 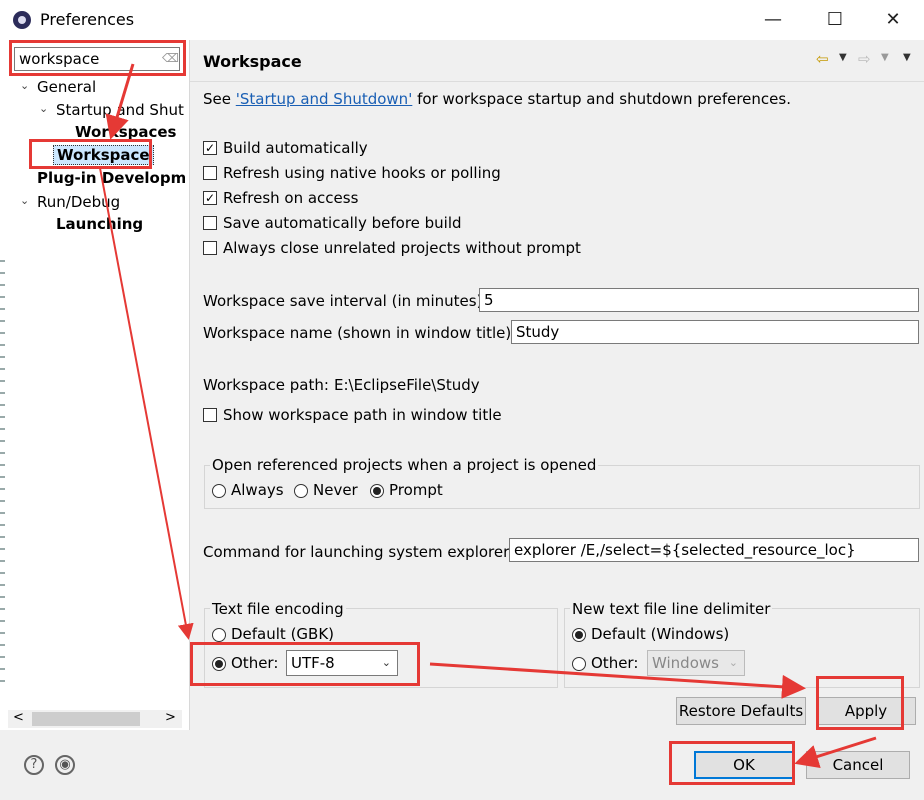 I want to click on arrow-workspace-to-encoding, so click(x=146, y=403).